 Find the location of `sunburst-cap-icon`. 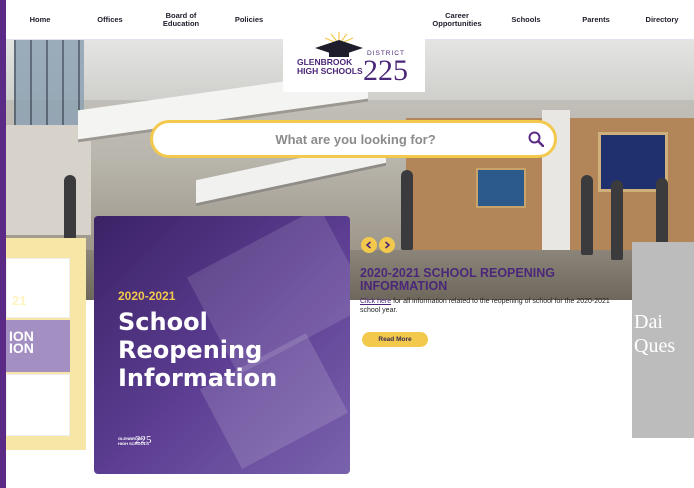

sunburst-cap-icon is located at coordinates (339, 44).